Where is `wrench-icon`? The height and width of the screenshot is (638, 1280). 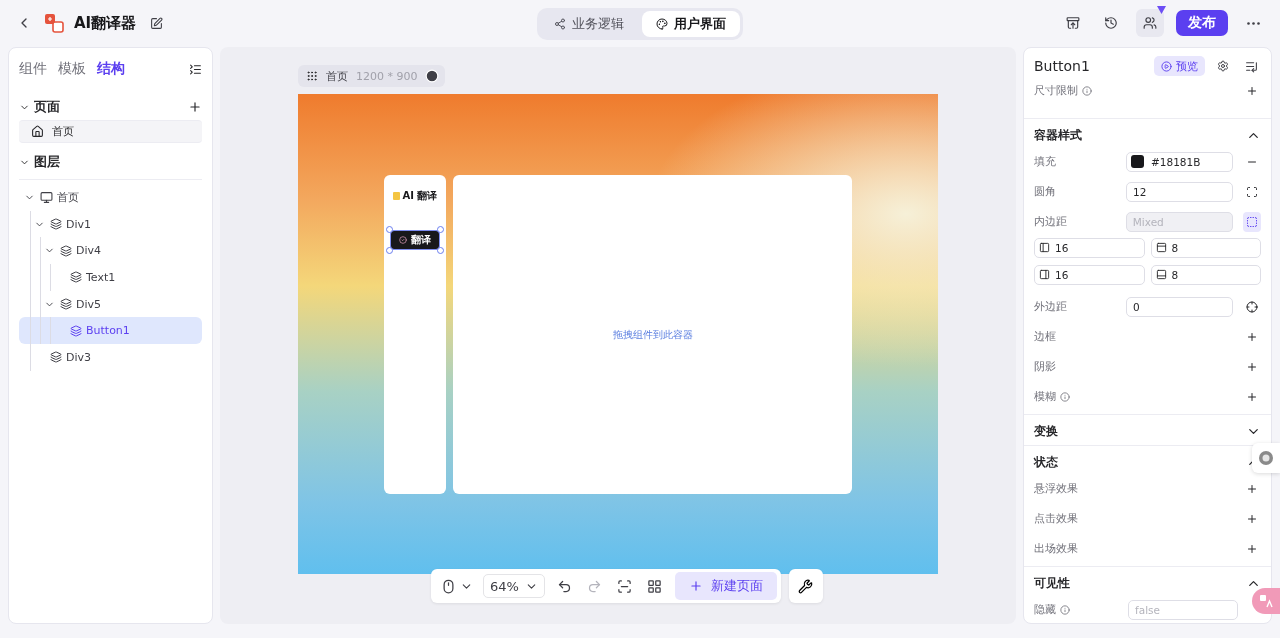
wrench-icon is located at coordinates (806, 586).